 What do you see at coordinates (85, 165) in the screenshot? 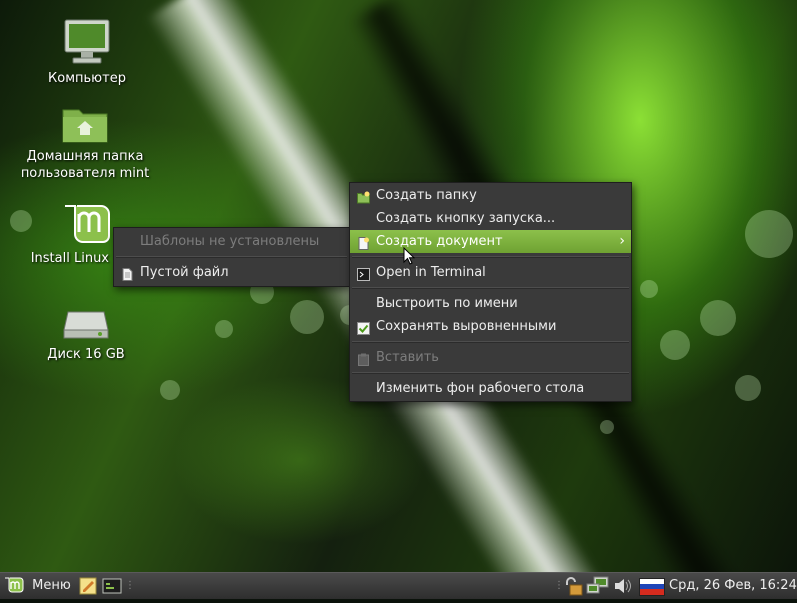
I see `desktop-icon-label: Домашняя папка пользователя mint` at bounding box center [85, 165].